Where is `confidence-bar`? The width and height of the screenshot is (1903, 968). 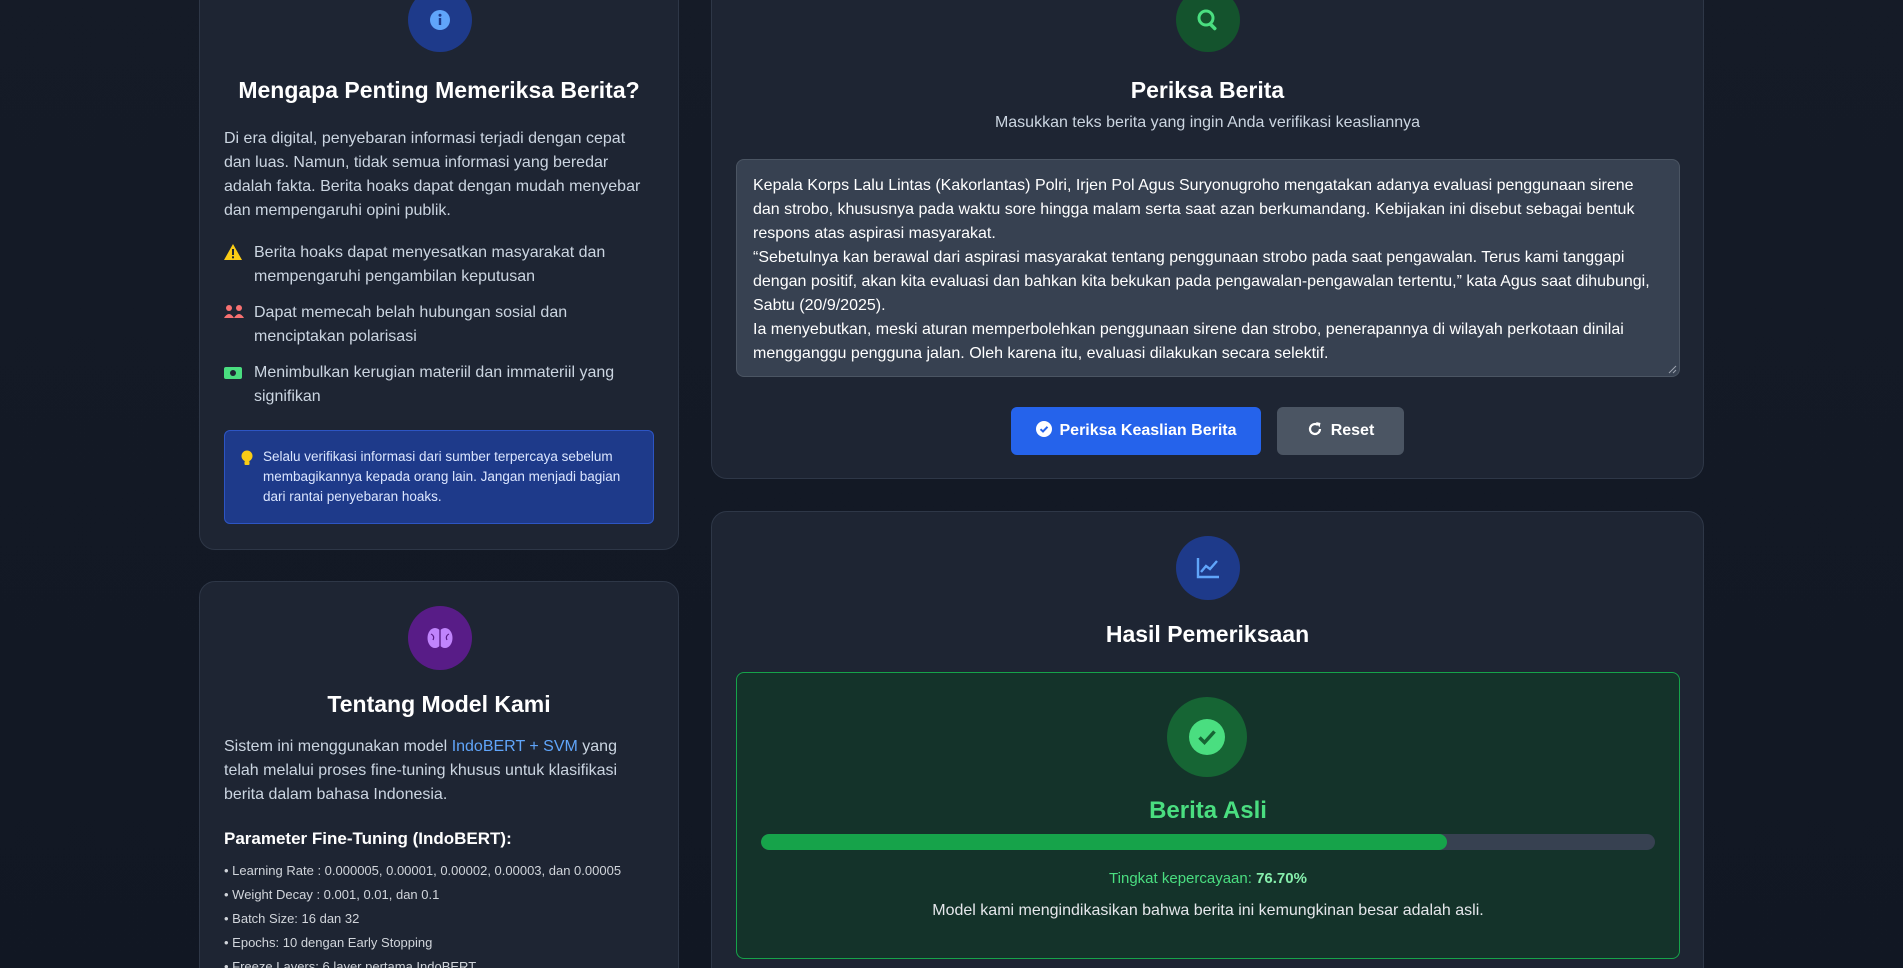
confidence-bar is located at coordinates (1208, 842).